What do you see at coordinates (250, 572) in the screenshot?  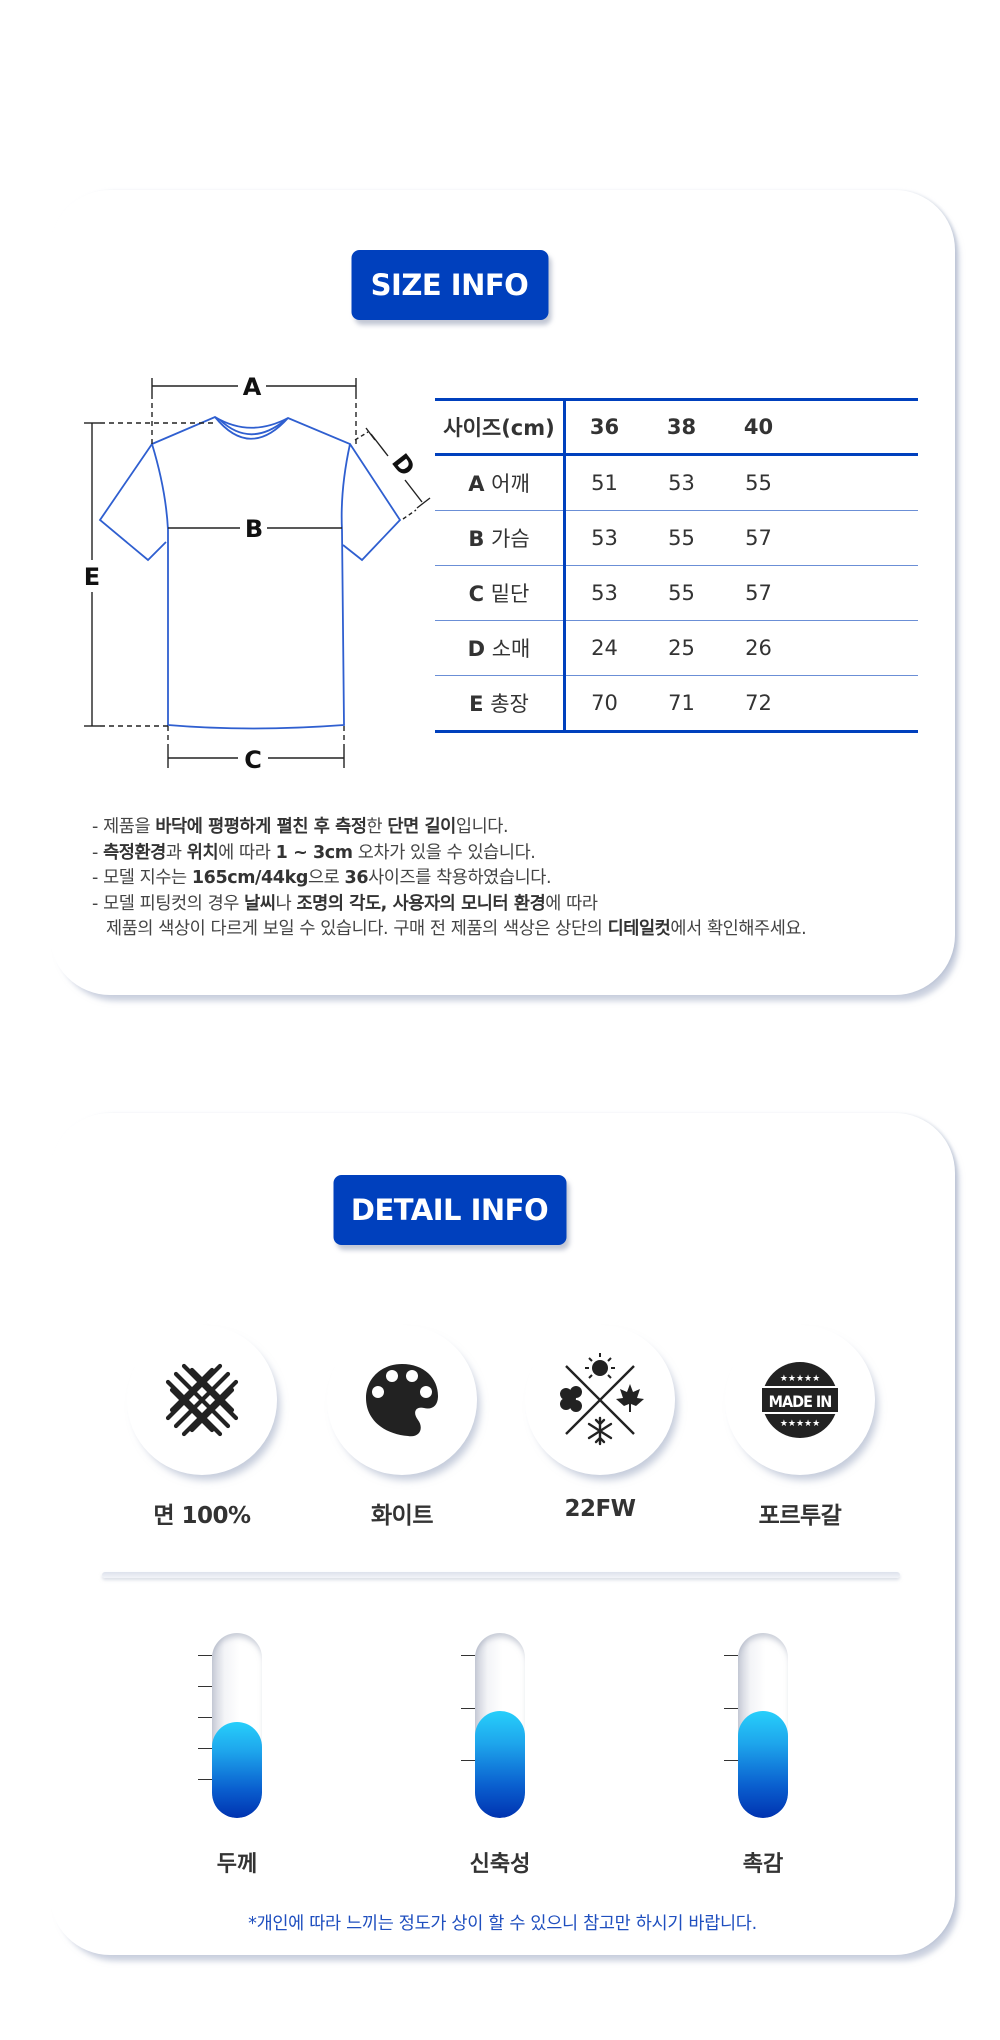 I see `shirt-outline` at bounding box center [250, 572].